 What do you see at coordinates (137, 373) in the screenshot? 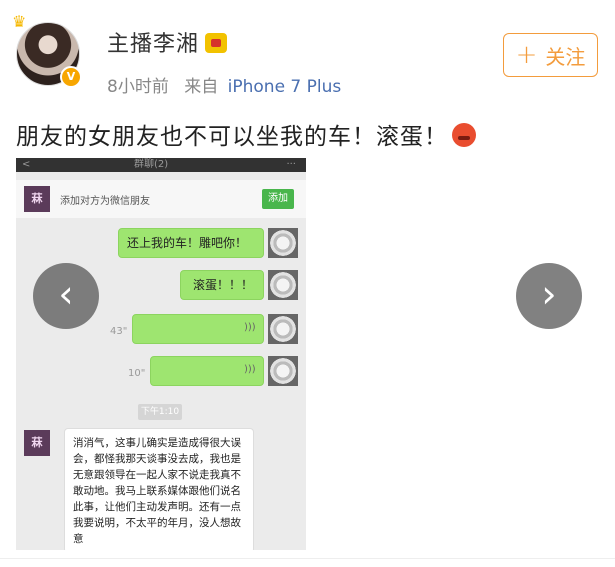
I see `voice-duration: 10"` at bounding box center [137, 373].